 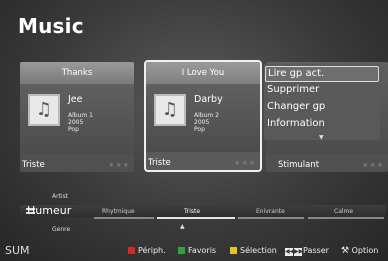 I want to click on card-meta: Album 2 2005 Pop, so click(x=206, y=122).